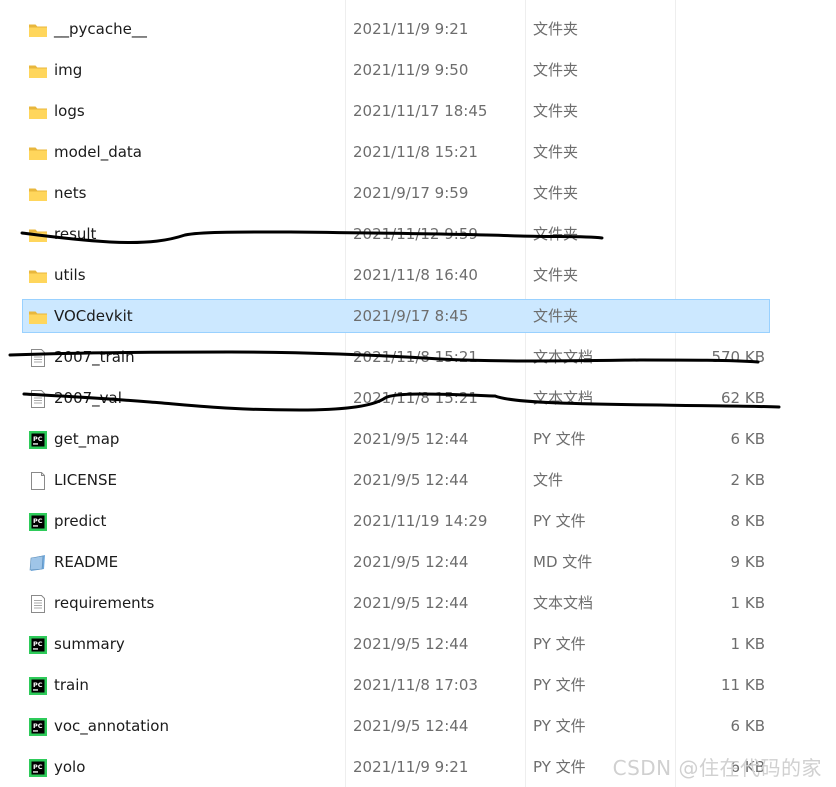 This screenshot has width=836, height=787. Describe the element at coordinates (38, 481) in the screenshot. I see `blank-file-icon` at that location.